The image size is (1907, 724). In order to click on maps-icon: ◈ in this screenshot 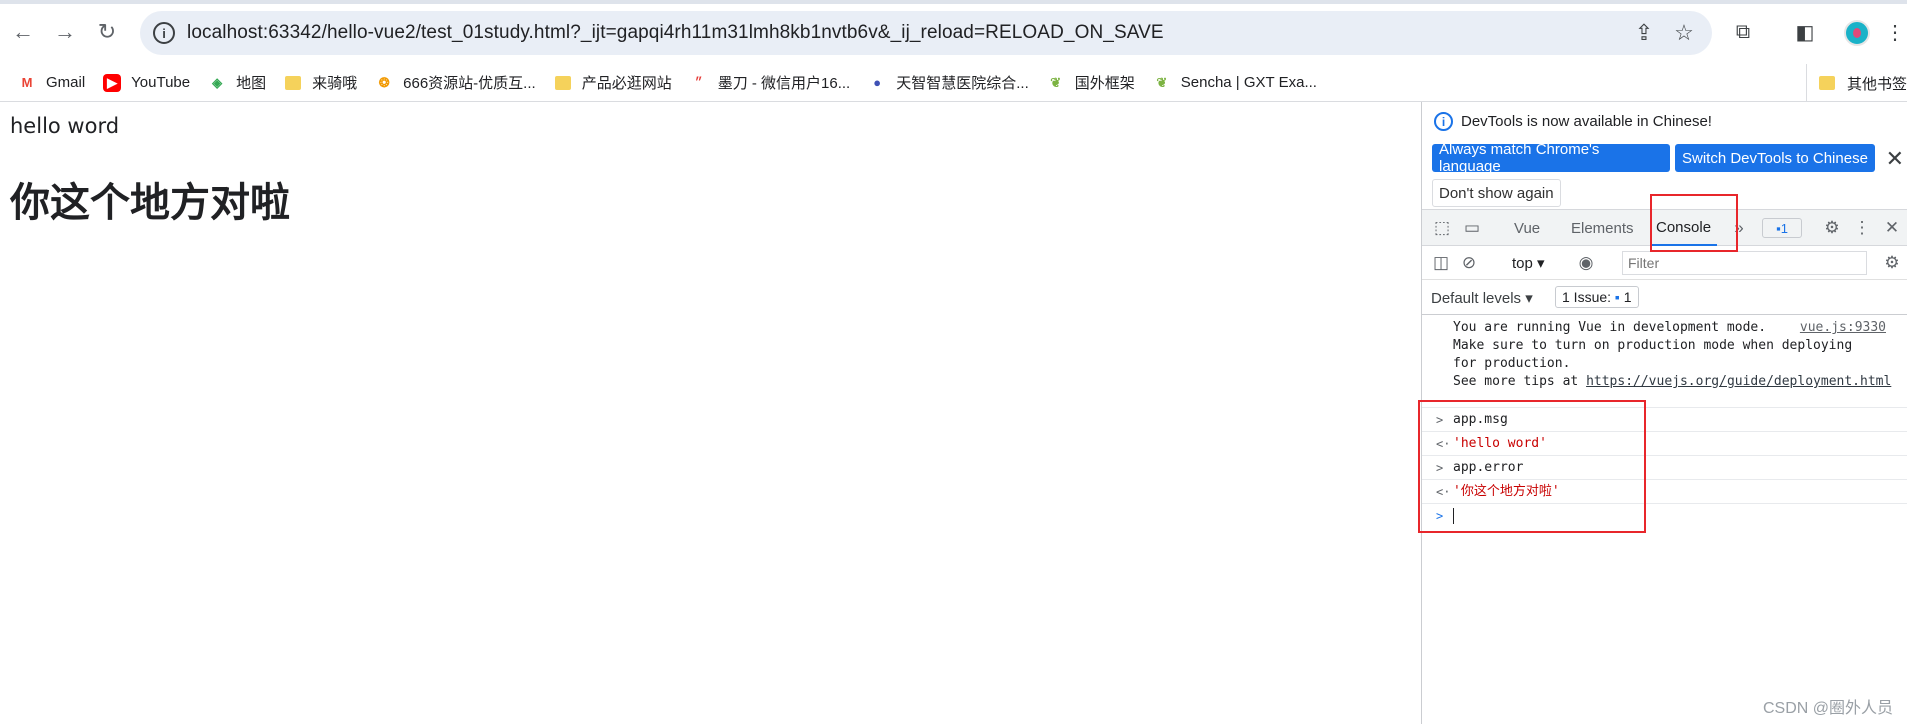, I will do `click(217, 82)`.